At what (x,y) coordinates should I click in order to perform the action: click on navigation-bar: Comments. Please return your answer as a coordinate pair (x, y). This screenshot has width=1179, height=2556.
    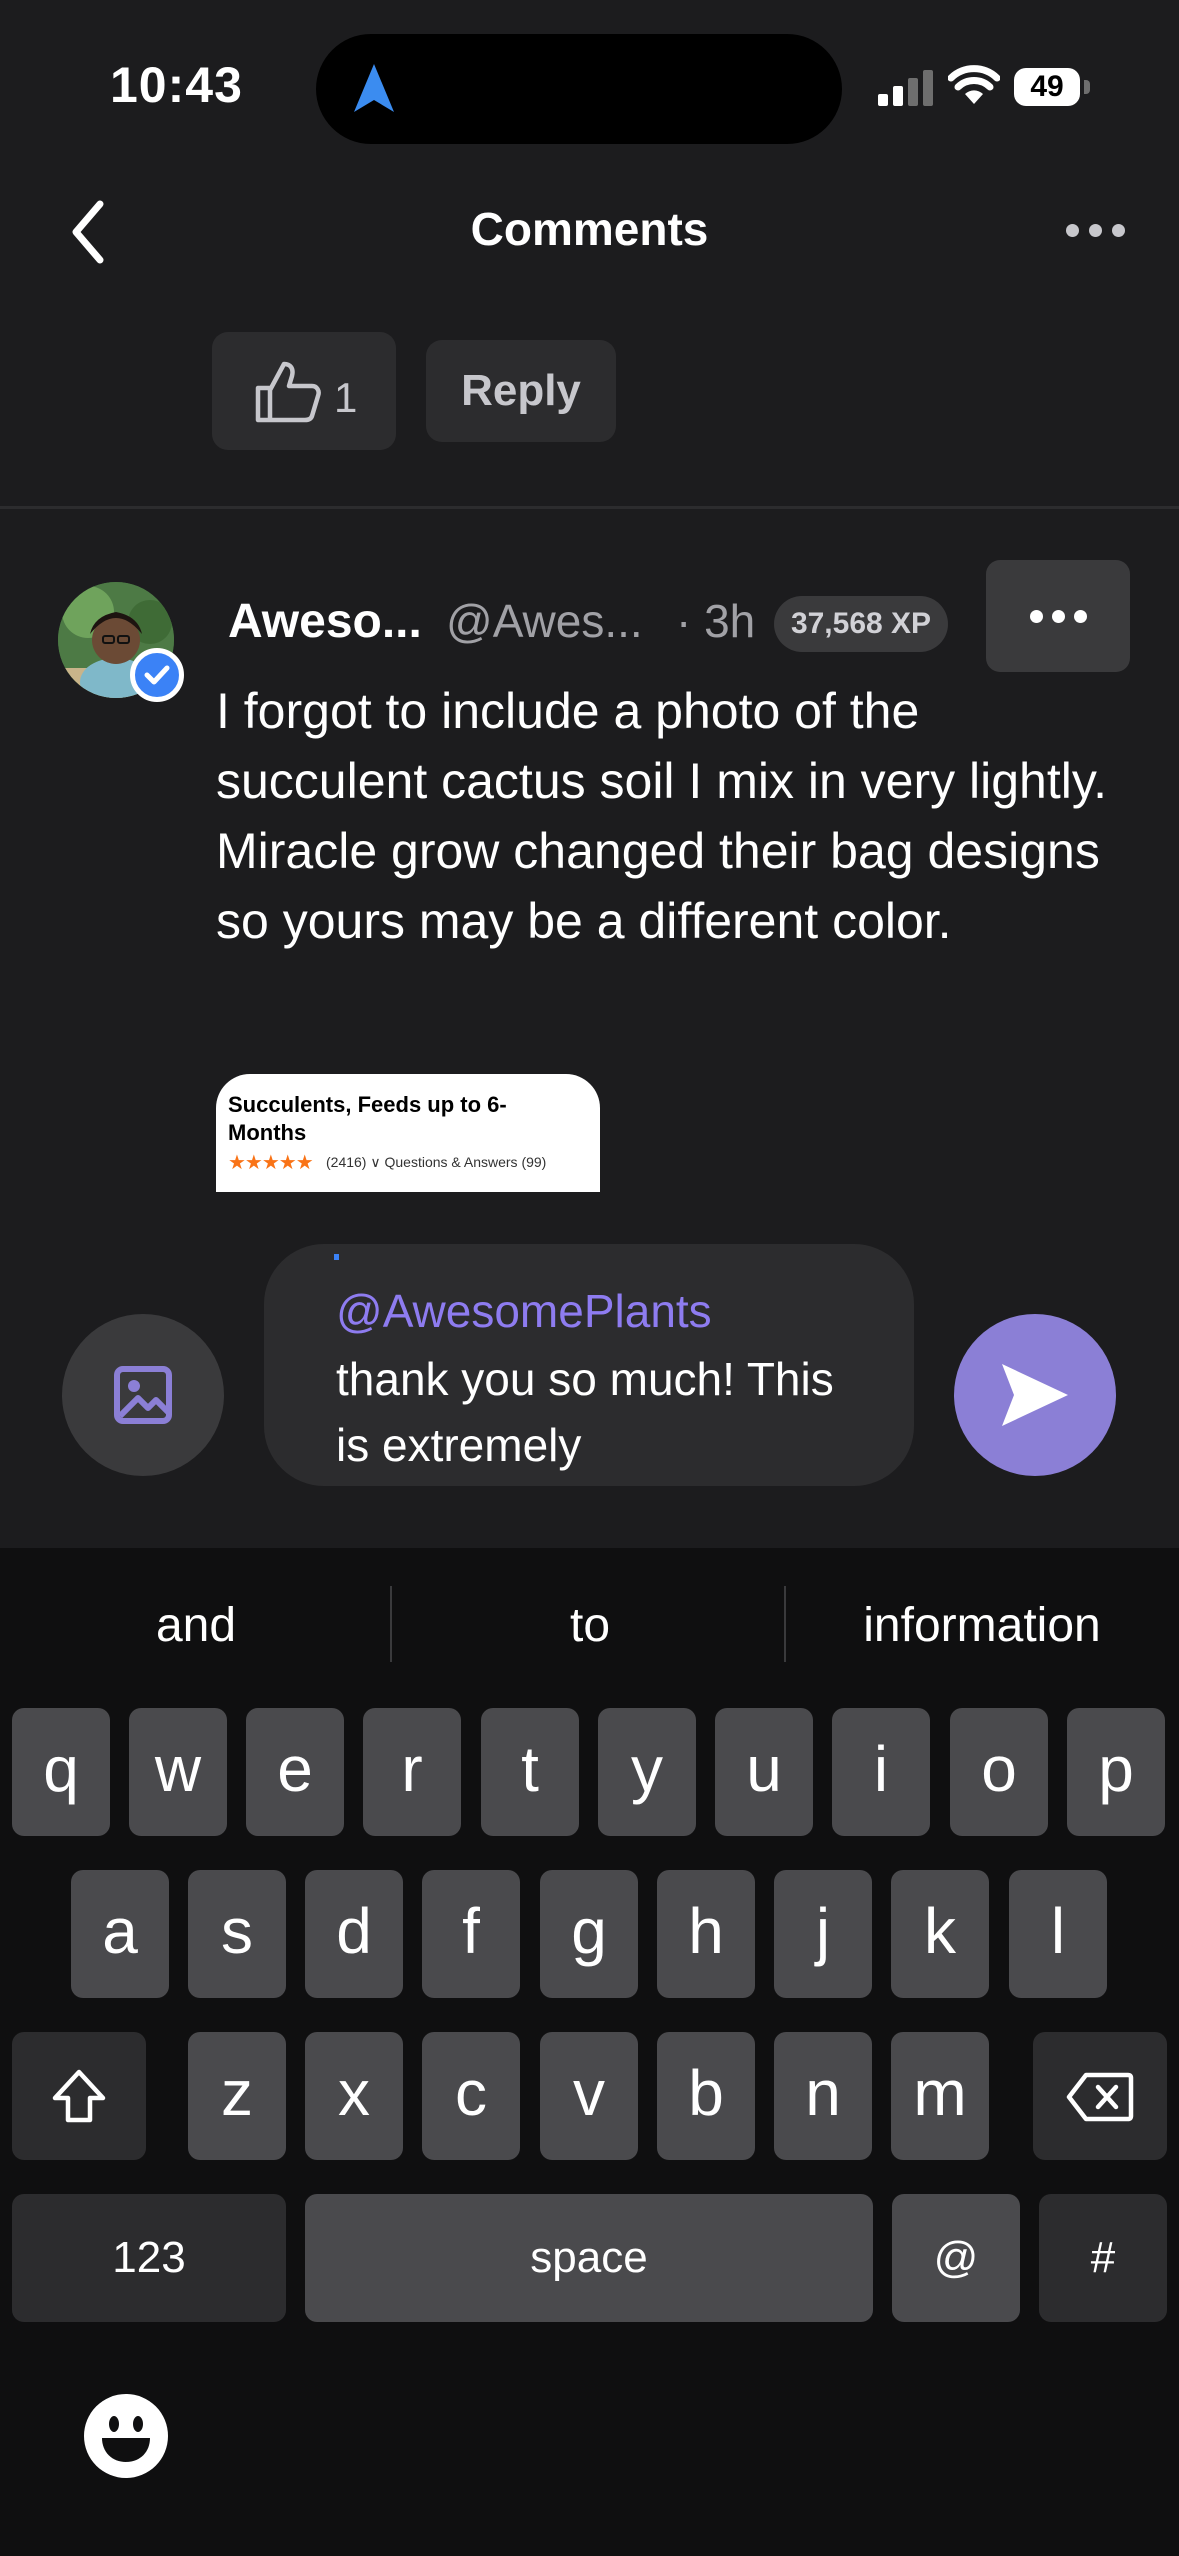
    Looking at the image, I should click on (589, 230).